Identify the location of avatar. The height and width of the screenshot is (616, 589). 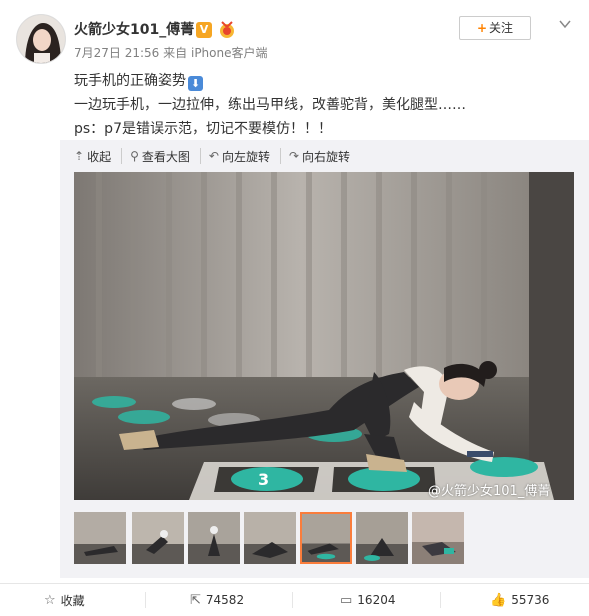
(41, 39).